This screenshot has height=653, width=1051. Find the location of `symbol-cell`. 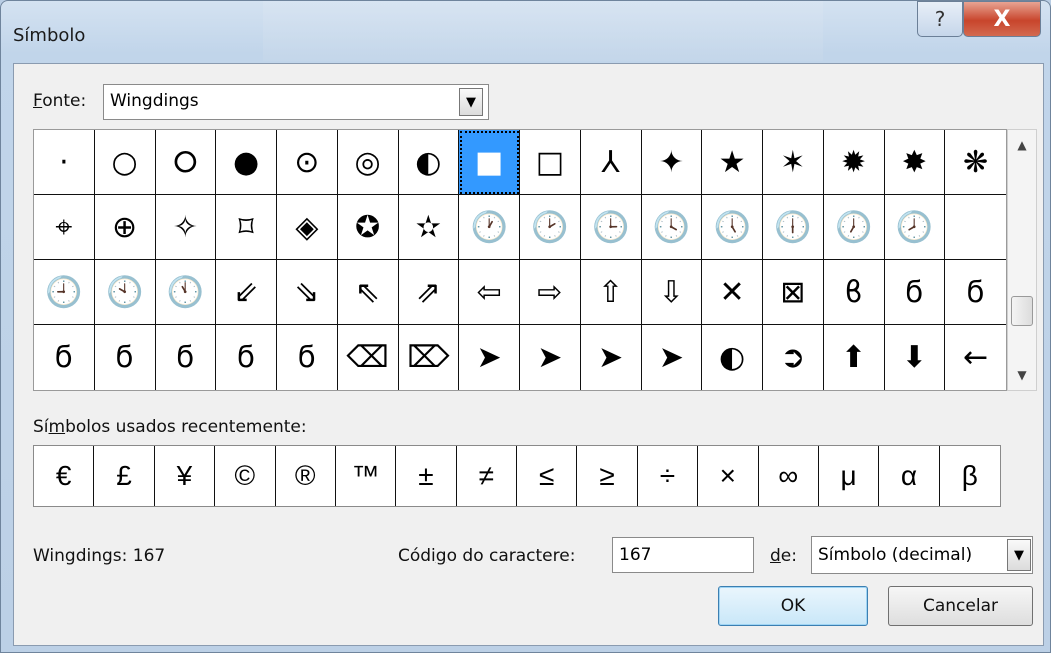

symbol-cell is located at coordinates (975, 227).